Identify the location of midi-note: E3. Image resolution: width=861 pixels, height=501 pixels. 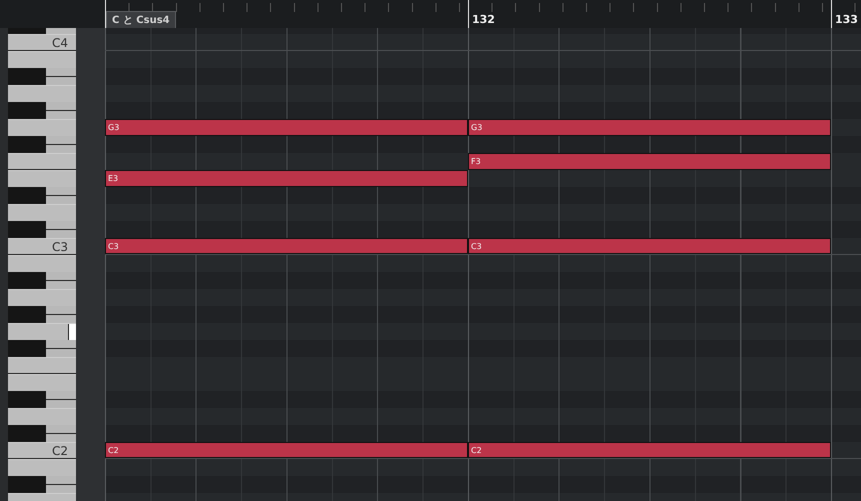
(286, 178).